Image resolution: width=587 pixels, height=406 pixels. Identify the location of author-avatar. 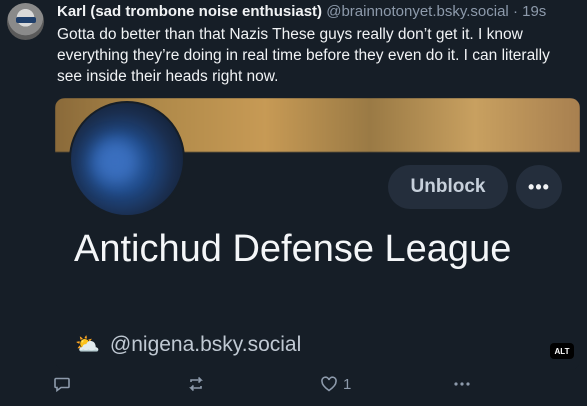
(25, 21).